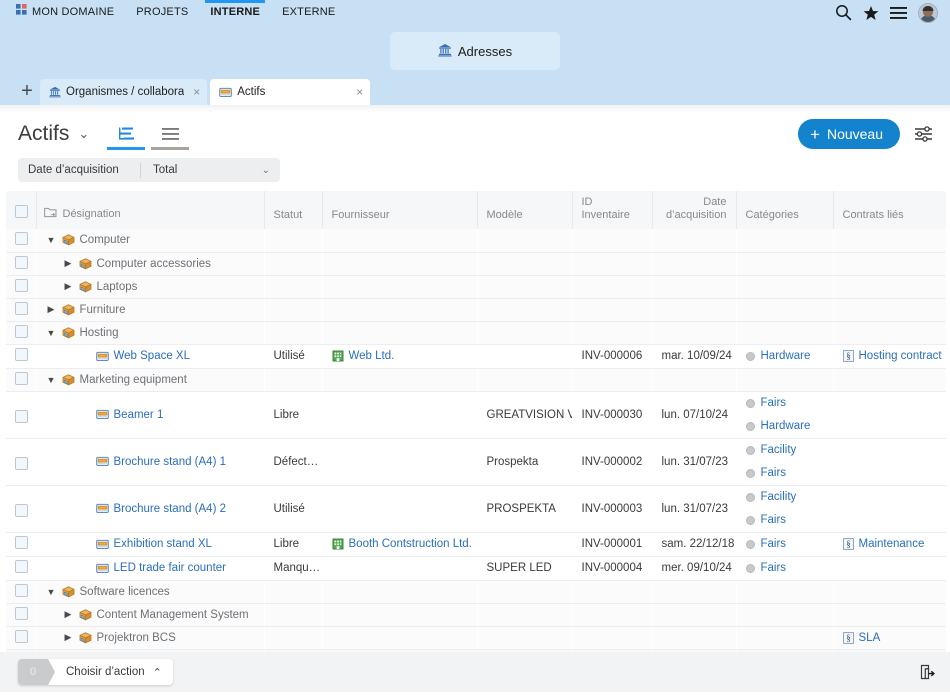 This screenshot has width=950, height=700. What do you see at coordinates (612, 210) in the screenshot?
I see `column-header-id-inventaire: ID Inventaire` at bounding box center [612, 210].